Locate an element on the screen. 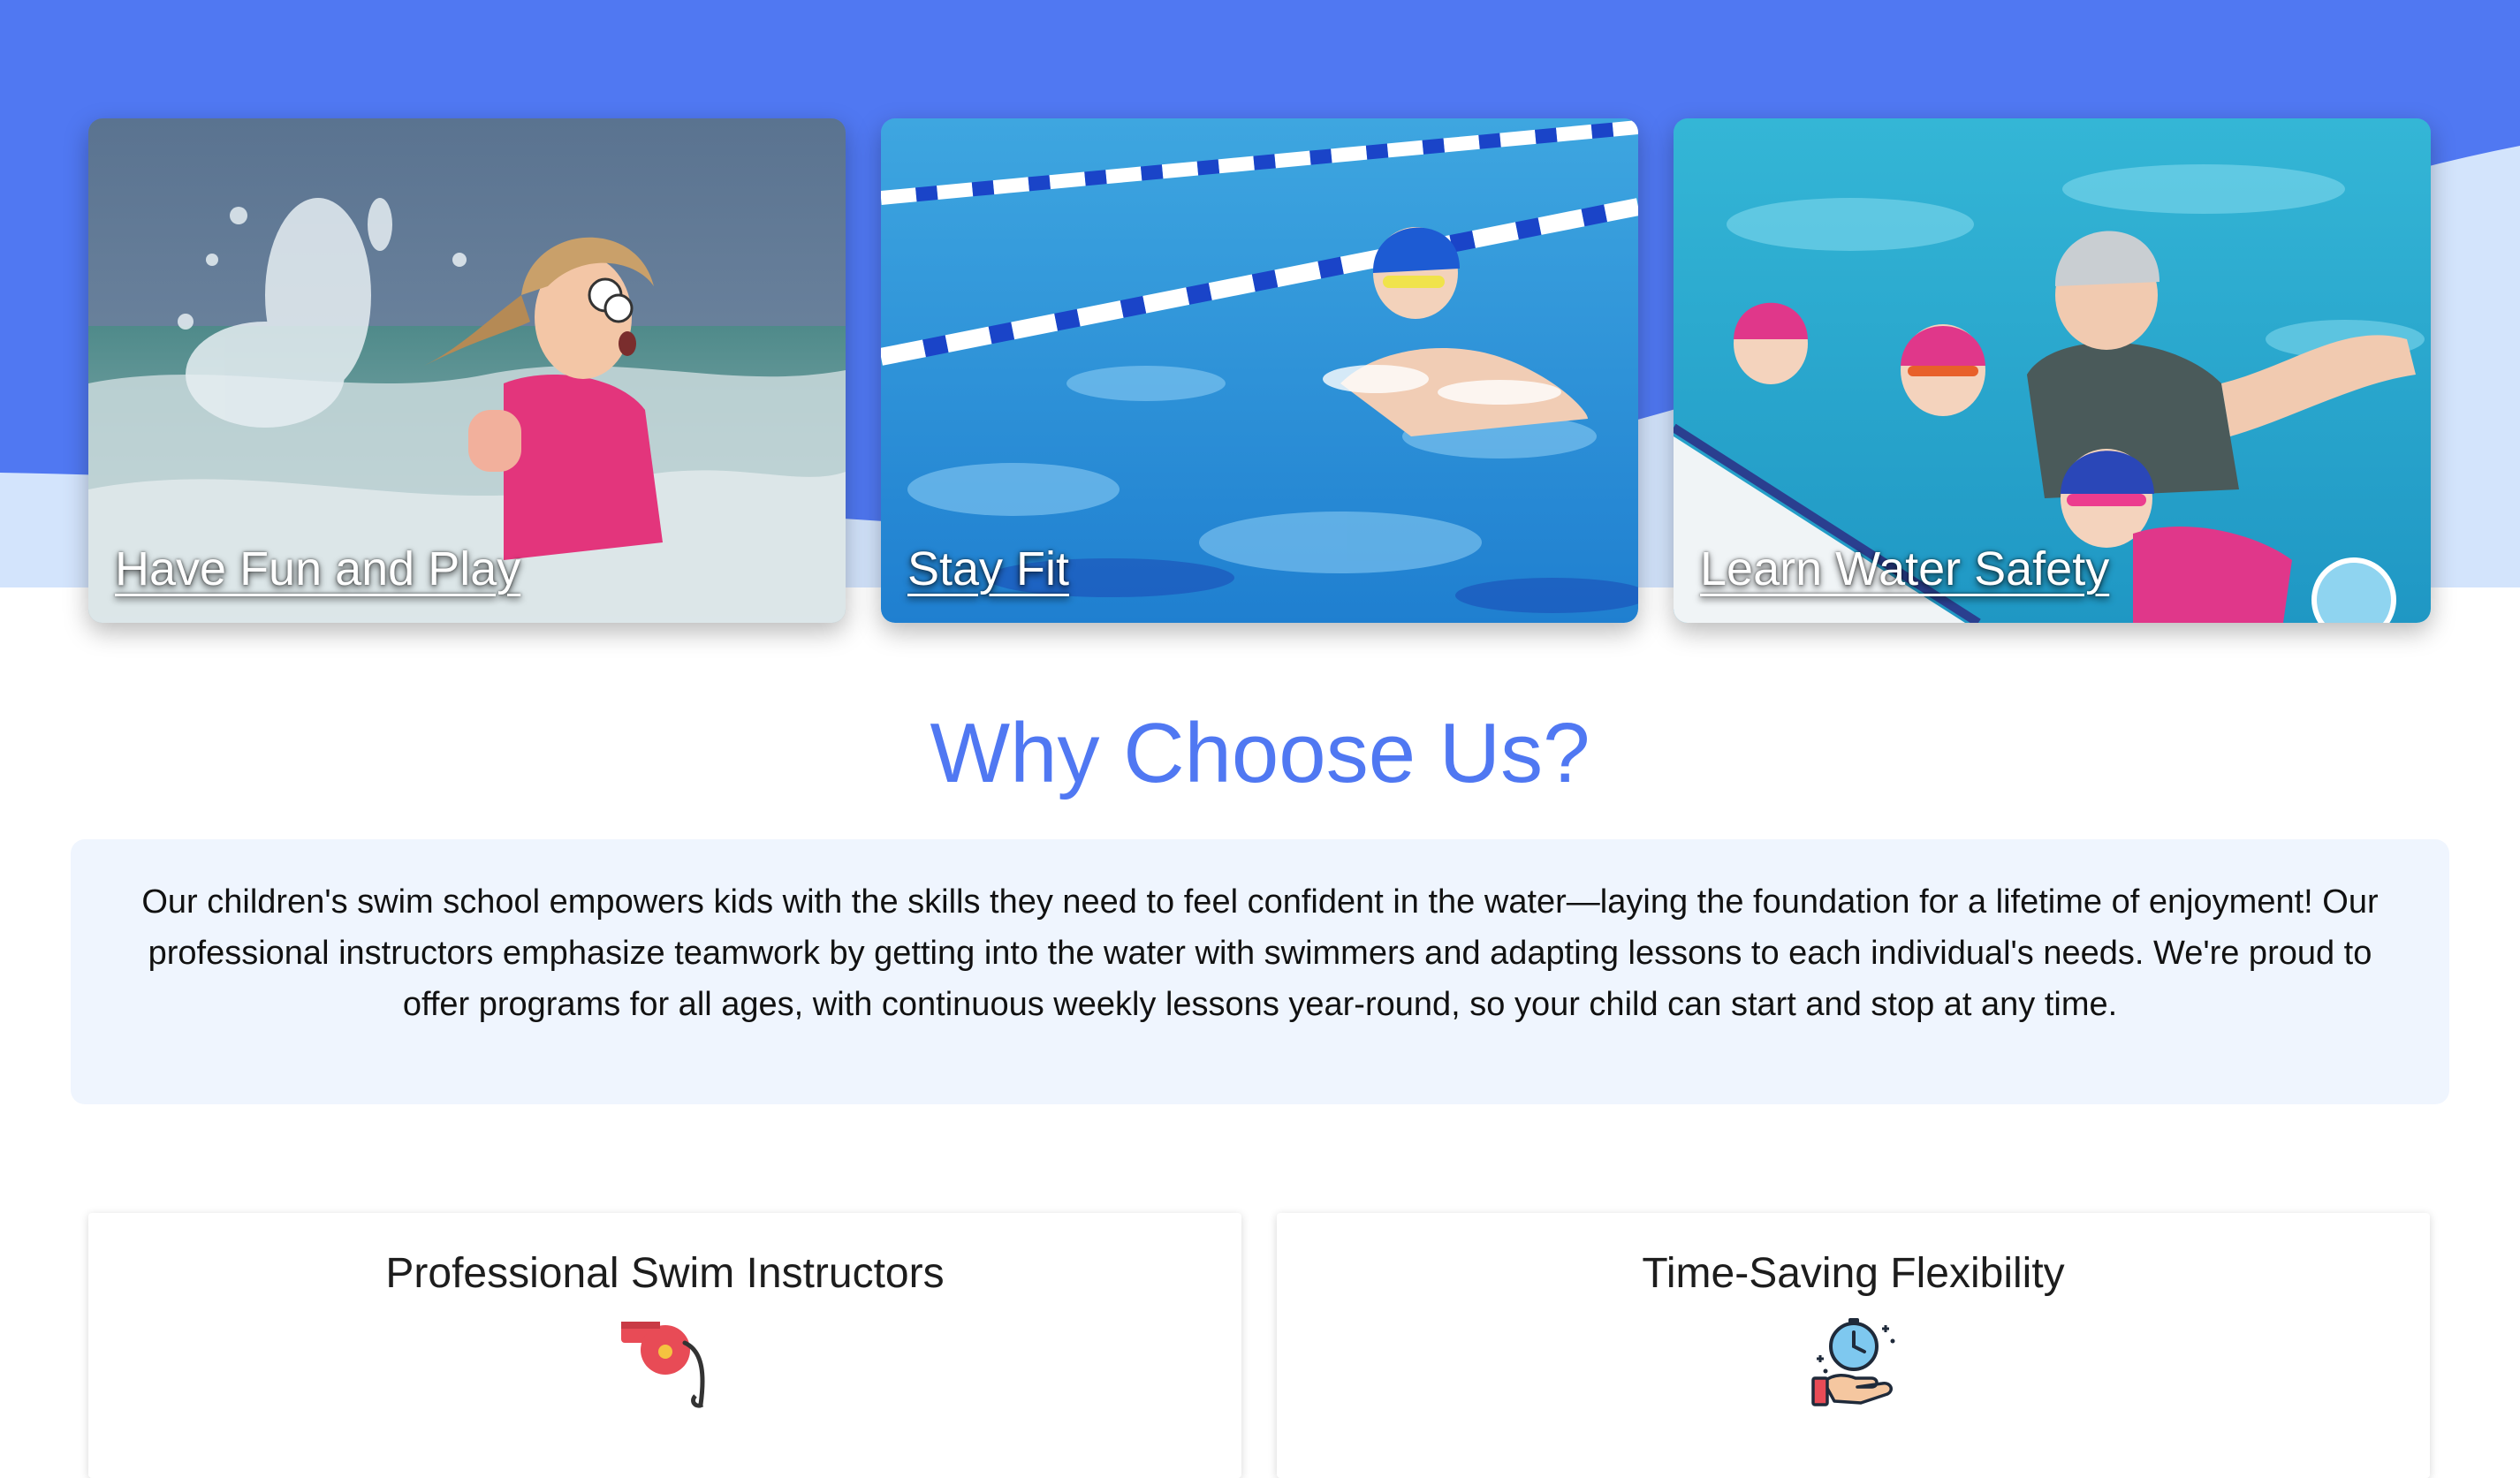 This screenshot has height=1478, width=2520. benefit-card-flexibility: Time-Saving Flexibility is located at coordinates (1853, 1345).